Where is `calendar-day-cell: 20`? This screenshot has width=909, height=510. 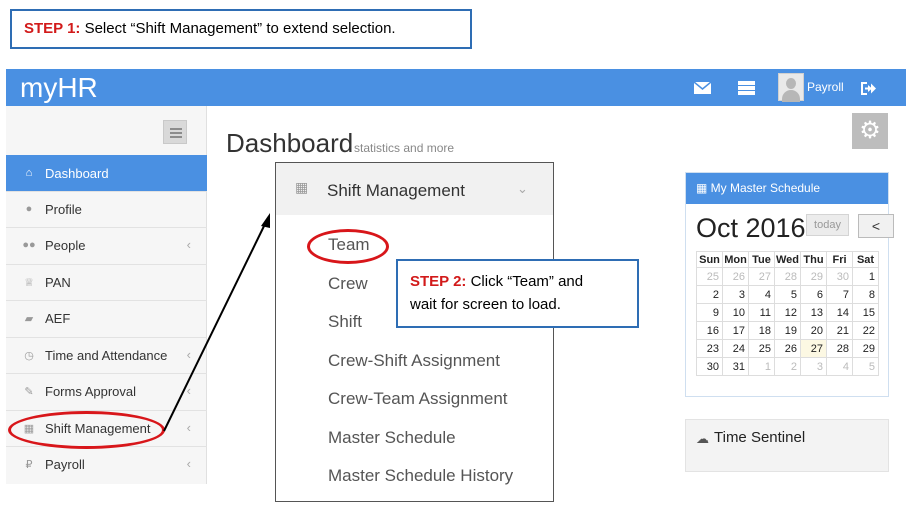
calendar-day-cell: 20 is located at coordinates (813, 330).